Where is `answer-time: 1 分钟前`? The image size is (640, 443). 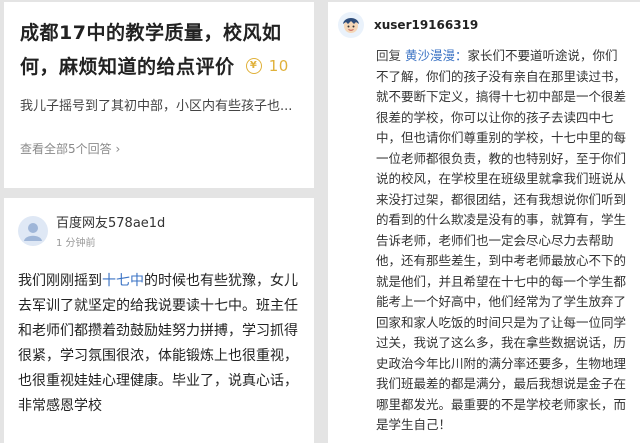
answer-time: 1 分钟前 is located at coordinates (76, 243).